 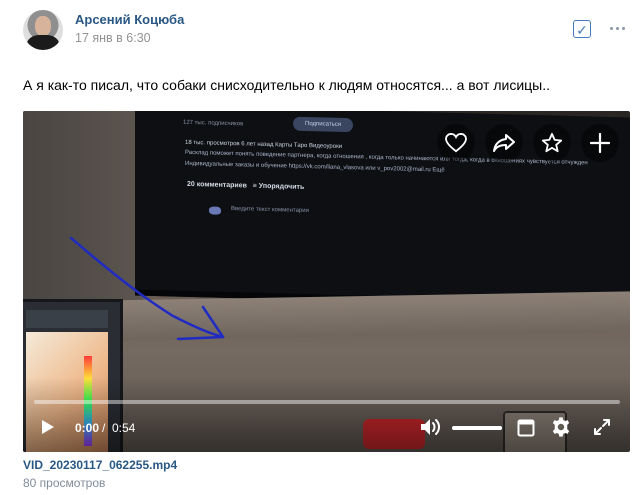 What do you see at coordinates (552, 143) in the screenshot?
I see `star-icon` at bounding box center [552, 143].